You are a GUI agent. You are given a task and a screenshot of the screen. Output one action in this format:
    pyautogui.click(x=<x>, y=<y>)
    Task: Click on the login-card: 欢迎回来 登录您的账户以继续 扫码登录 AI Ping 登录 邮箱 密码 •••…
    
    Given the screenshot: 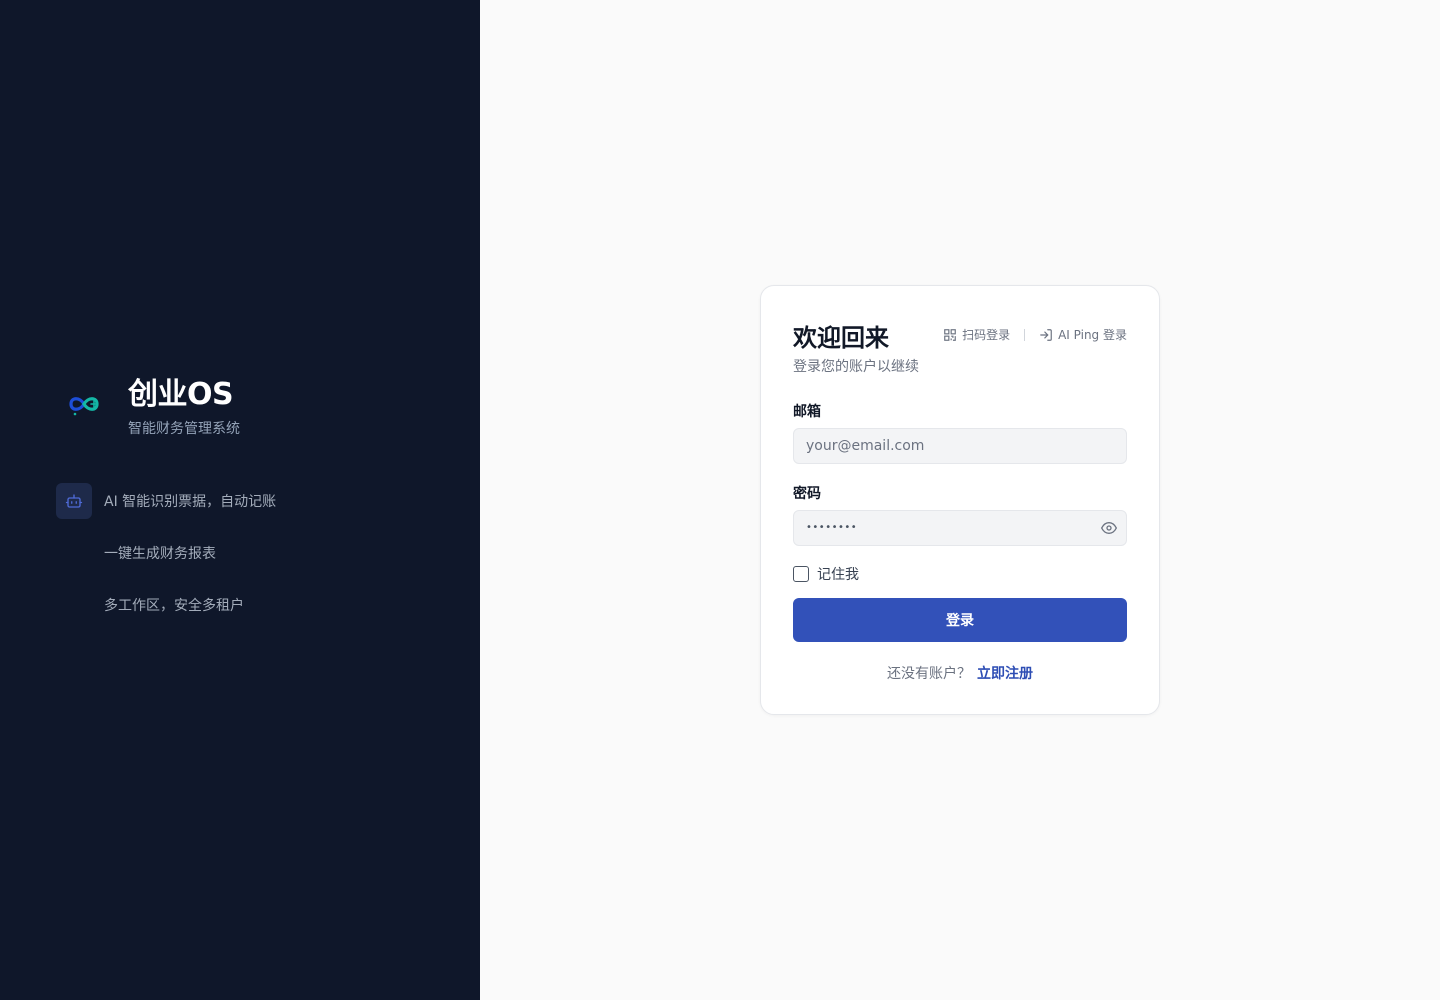 What is the action you would take?
    pyautogui.click(x=960, y=500)
    